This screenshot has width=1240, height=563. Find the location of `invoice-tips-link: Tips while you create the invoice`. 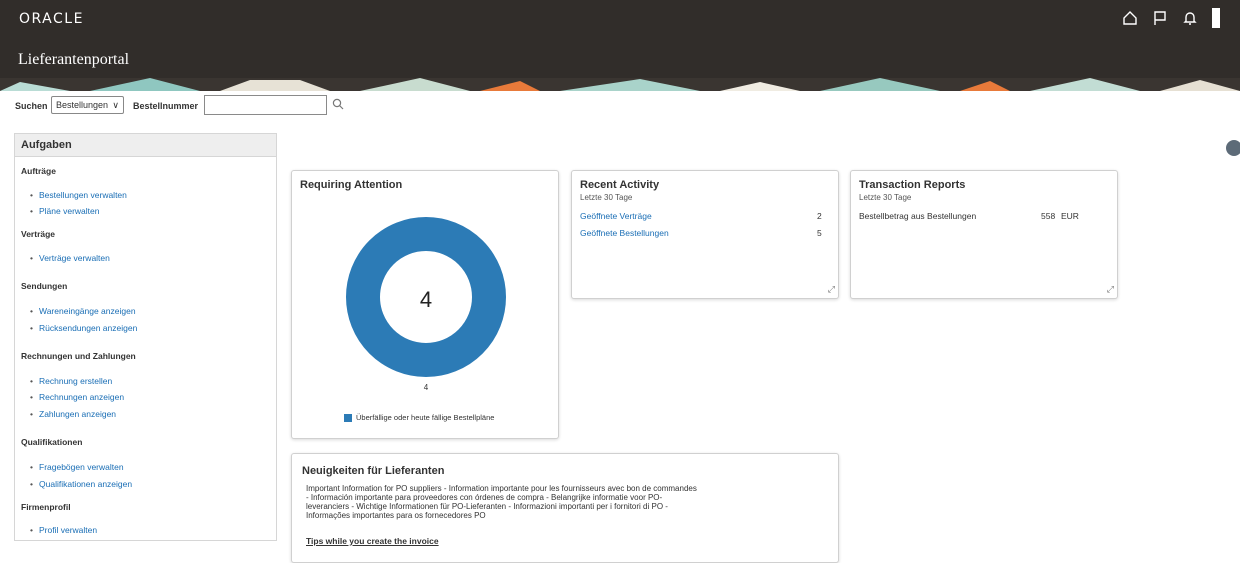

invoice-tips-link: Tips while you create the invoice is located at coordinates (372, 541).